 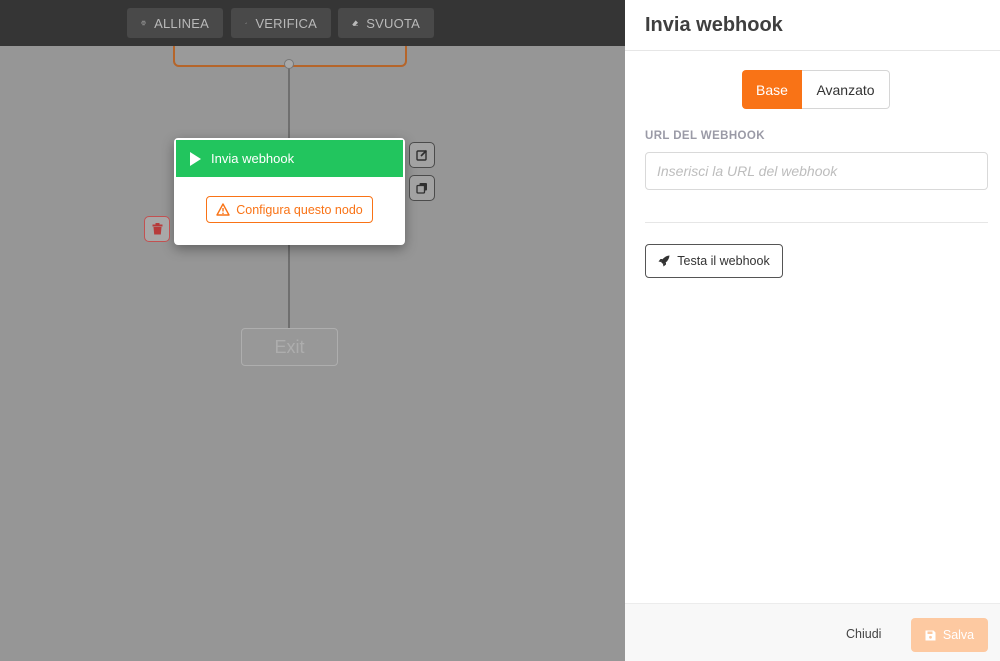 What do you see at coordinates (195, 158) in the screenshot?
I see `play-icon` at bounding box center [195, 158].